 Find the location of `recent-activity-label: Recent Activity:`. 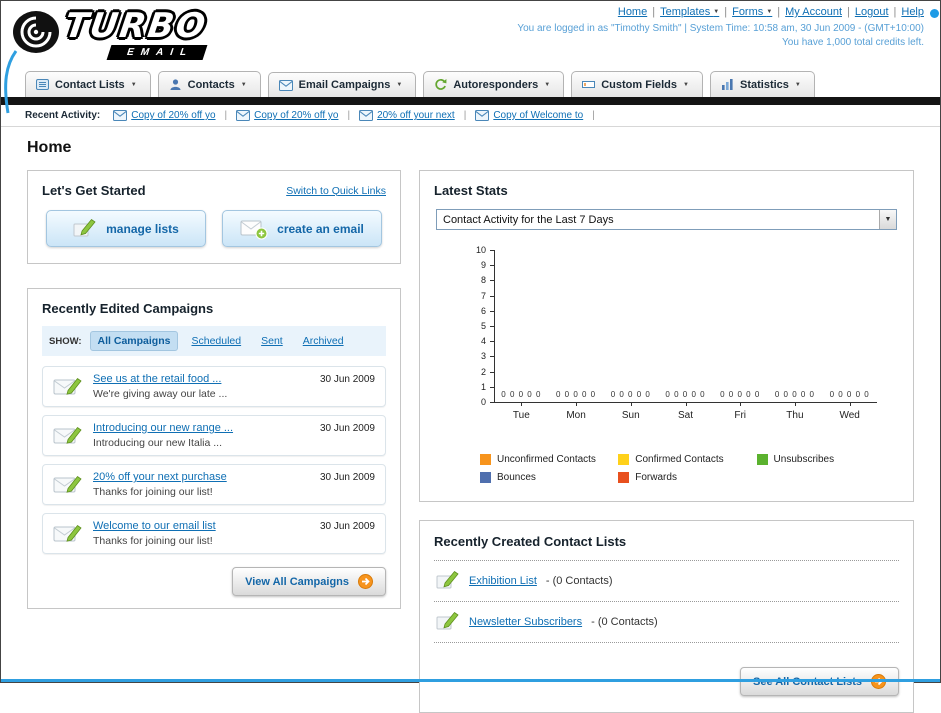

recent-activity-label: Recent Activity: is located at coordinates (63, 115).